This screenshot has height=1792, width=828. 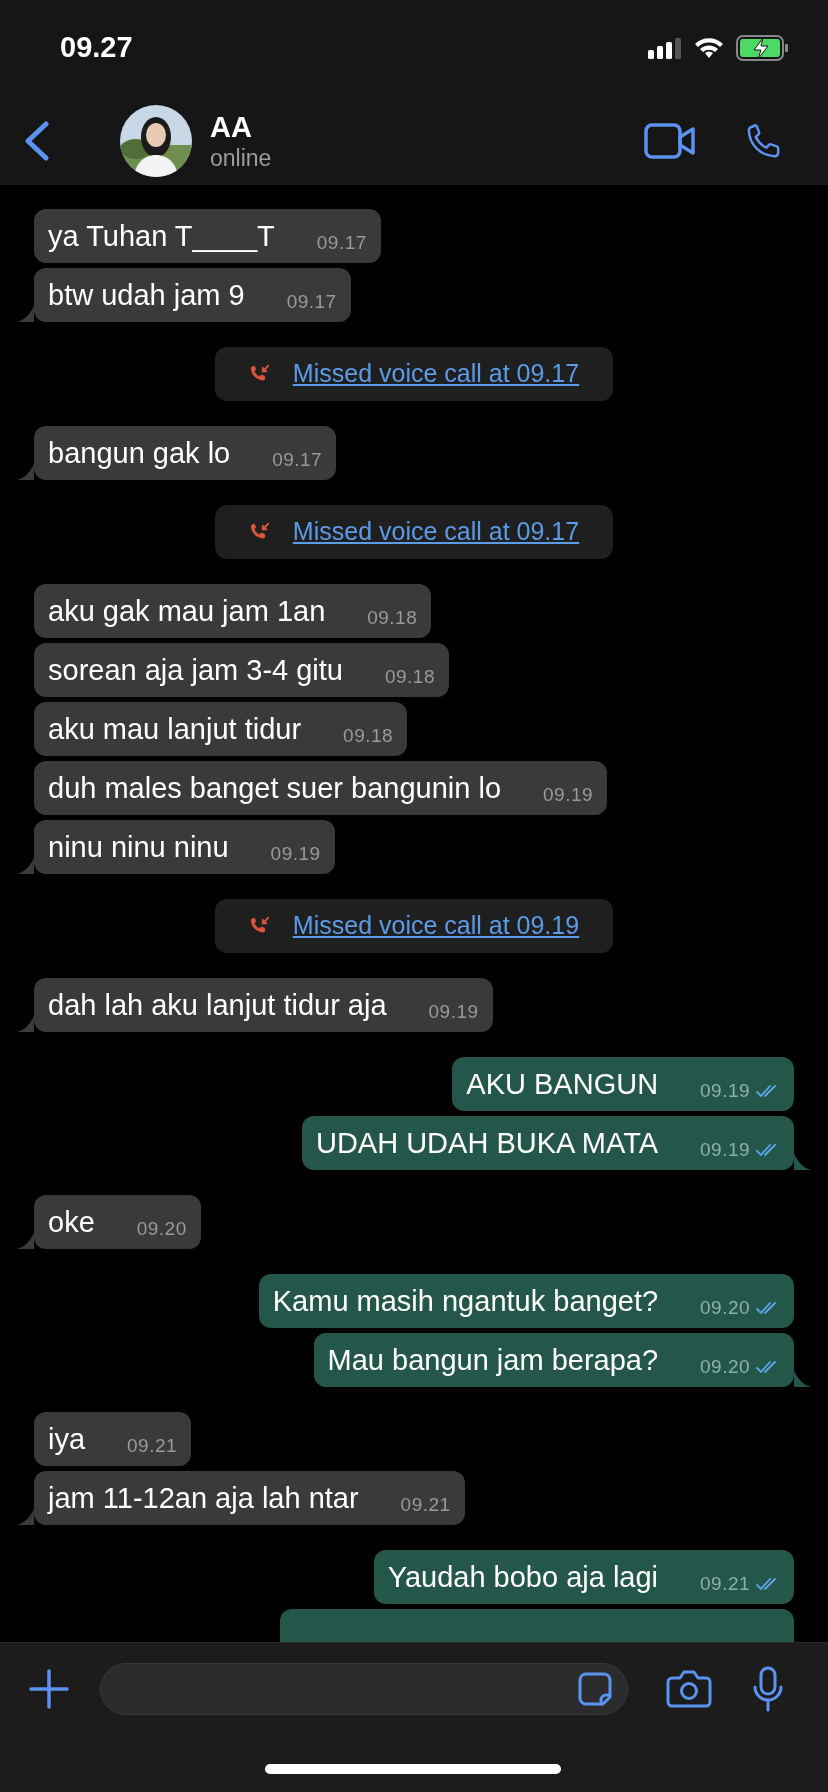 What do you see at coordinates (595, 1689) in the screenshot?
I see `sticker-icon` at bounding box center [595, 1689].